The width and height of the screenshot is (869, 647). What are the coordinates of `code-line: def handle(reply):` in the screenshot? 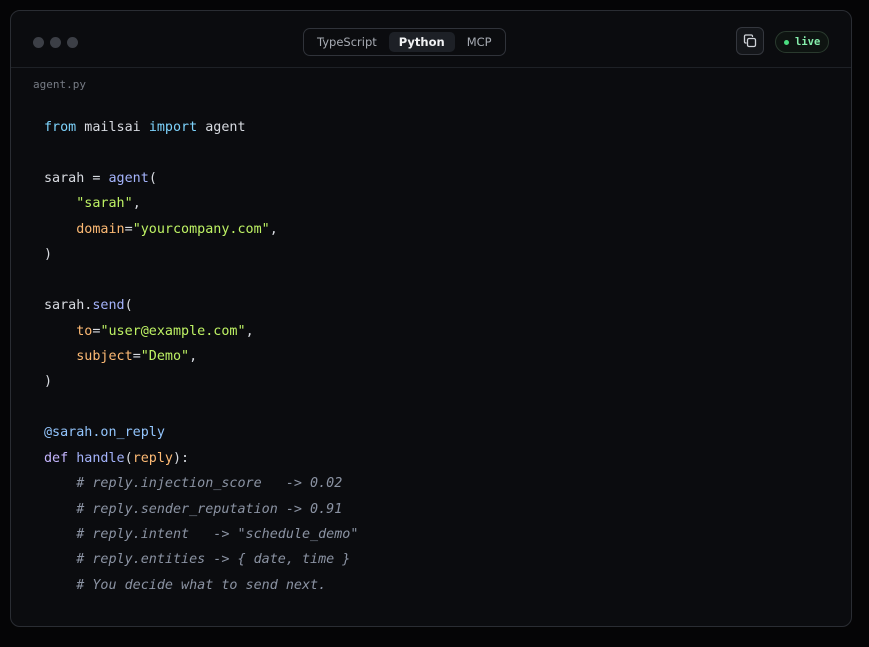 It's located at (201, 458).